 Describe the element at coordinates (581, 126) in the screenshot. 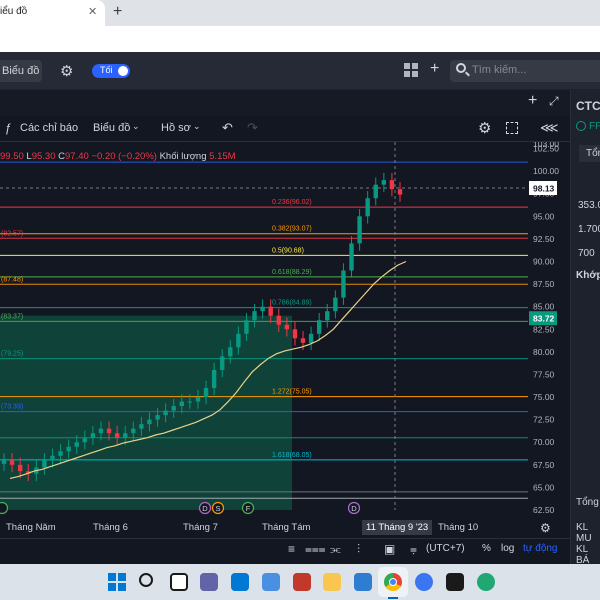

I see `ff-badge` at that location.